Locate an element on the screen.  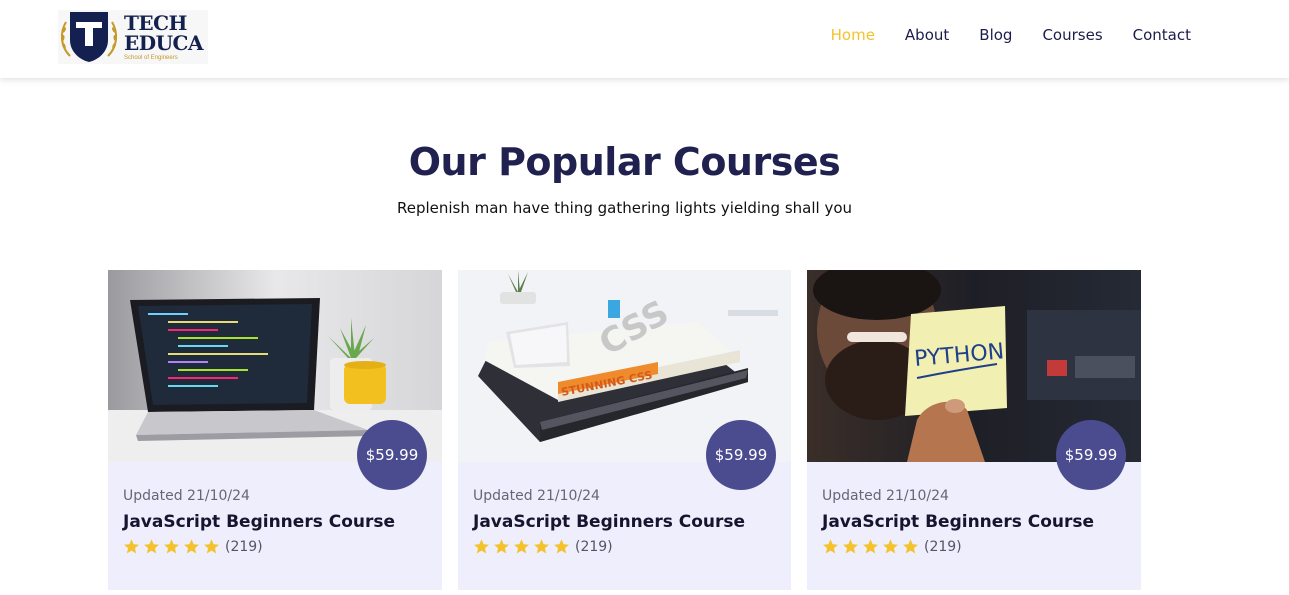
nav-contact: Contact is located at coordinates (1162, 35).